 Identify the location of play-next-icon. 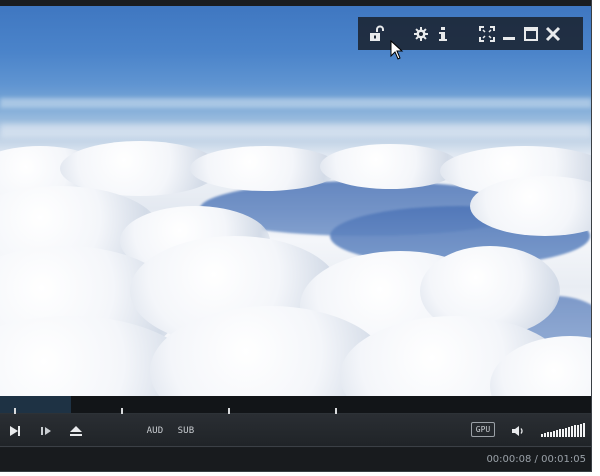
(15, 431).